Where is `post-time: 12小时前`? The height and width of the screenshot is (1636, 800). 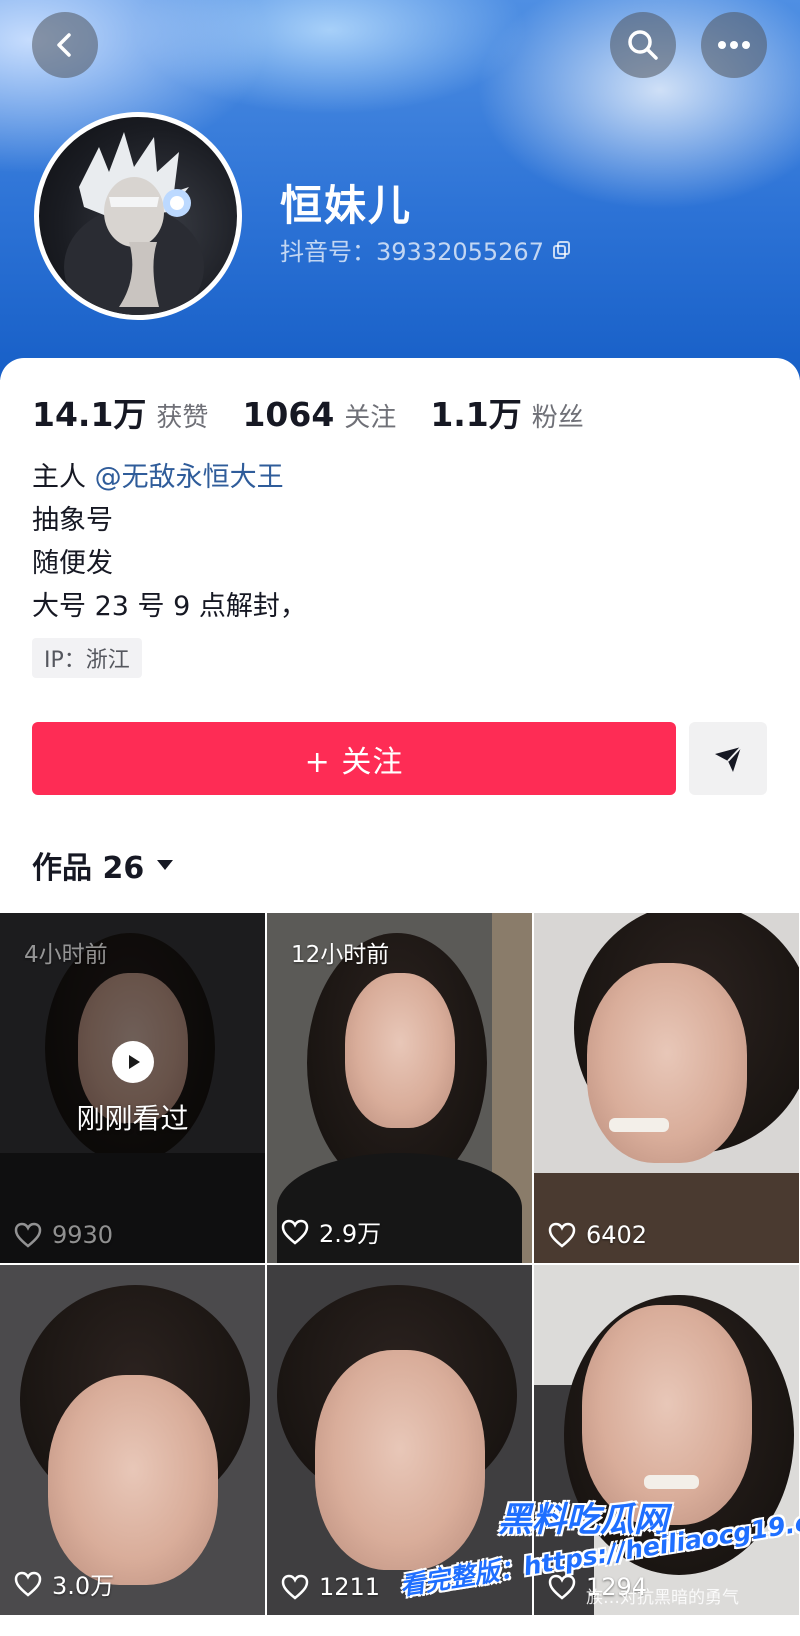
post-time: 12小时前 is located at coordinates (340, 955).